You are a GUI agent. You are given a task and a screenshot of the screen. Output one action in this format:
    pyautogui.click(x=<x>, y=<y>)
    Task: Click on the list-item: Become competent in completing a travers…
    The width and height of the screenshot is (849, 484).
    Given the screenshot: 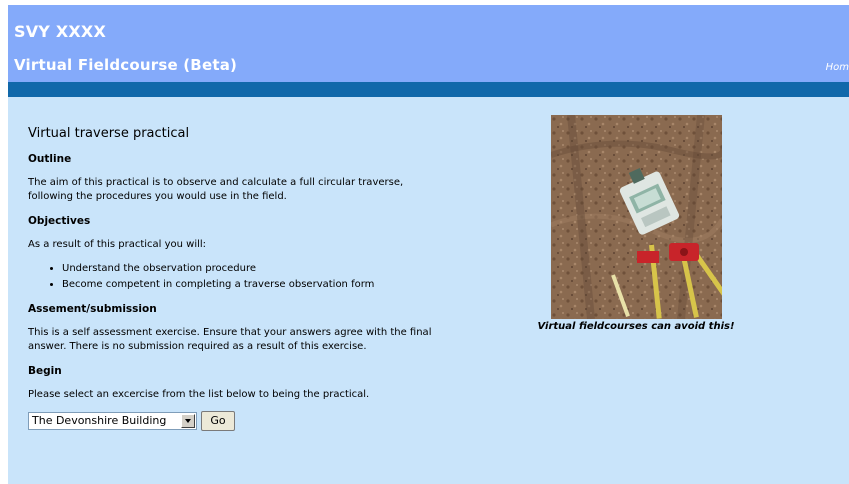 What is the action you would take?
    pyautogui.click(x=250, y=285)
    